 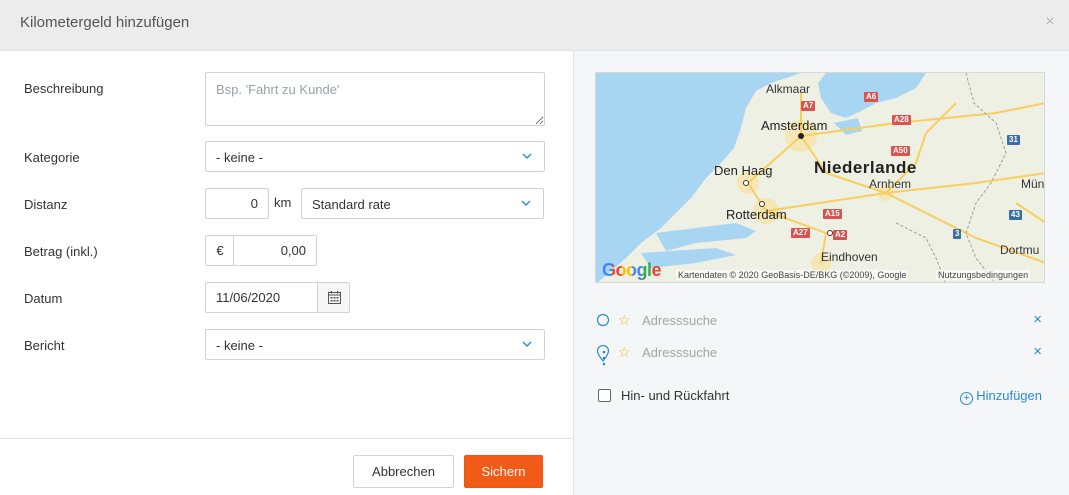 I want to click on distance-label: Distanz, so click(x=46, y=204).